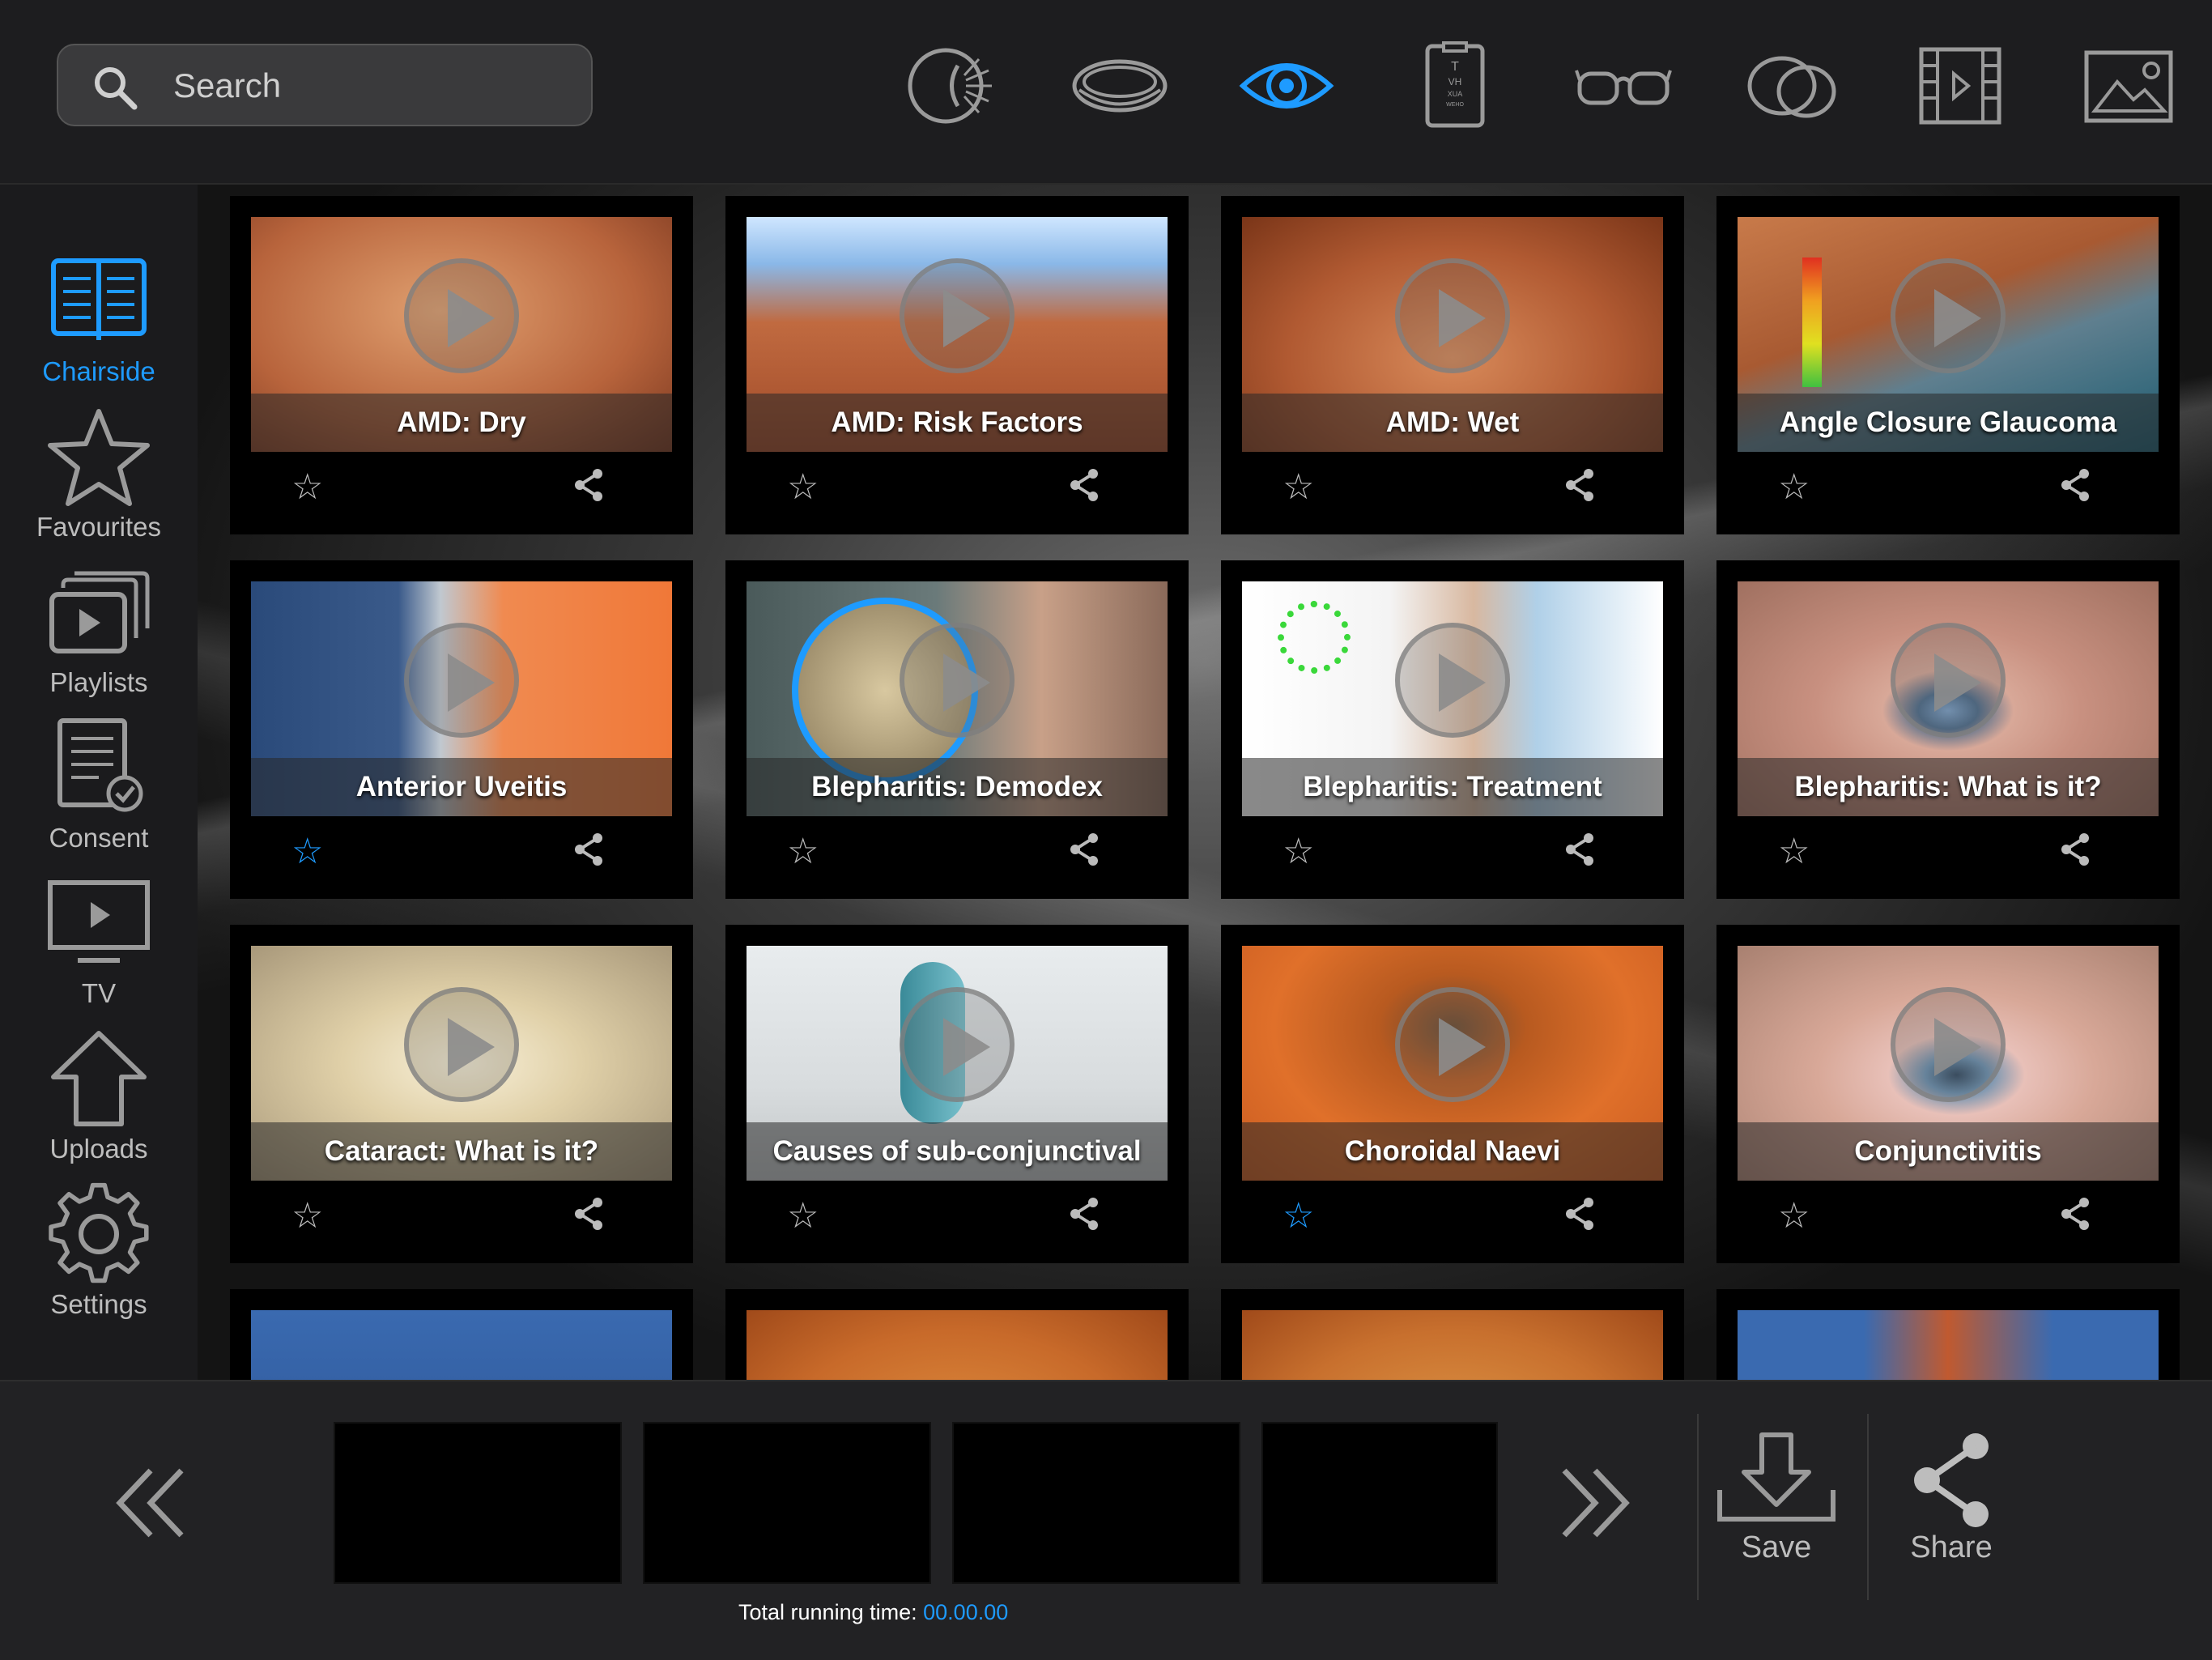 The height and width of the screenshot is (1660, 2212). What do you see at coordinates (99, 682) in the screenshot?
I see `sidebar-item-label: Playlists` at bounding box center [99, 682].